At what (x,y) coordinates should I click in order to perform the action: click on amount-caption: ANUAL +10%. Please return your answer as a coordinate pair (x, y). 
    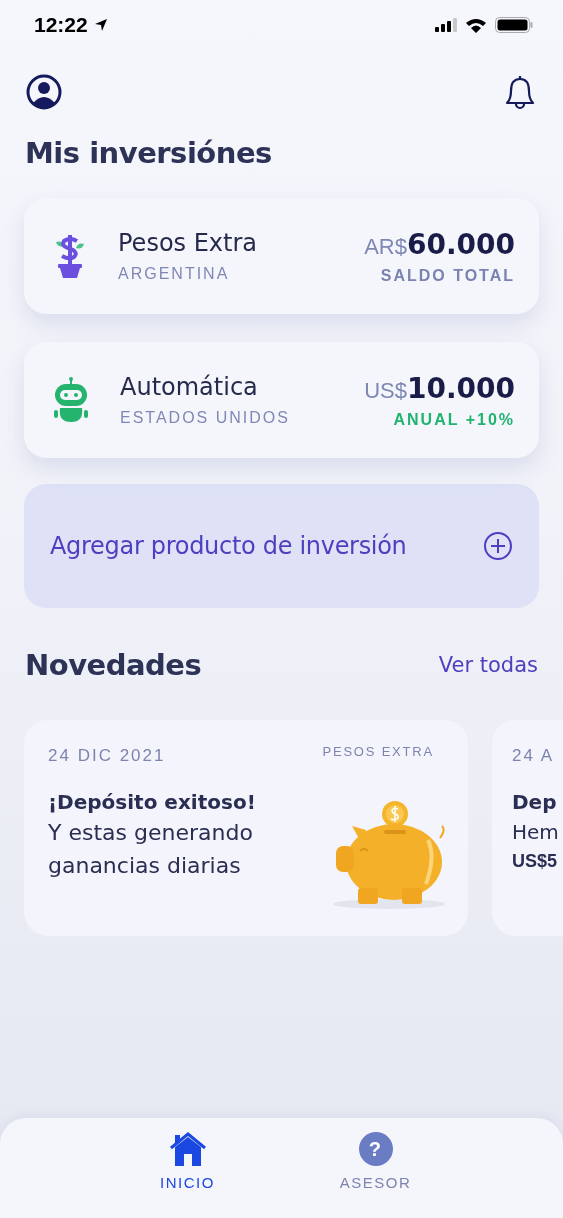
    Looking at the image, I should click on (454, 419).